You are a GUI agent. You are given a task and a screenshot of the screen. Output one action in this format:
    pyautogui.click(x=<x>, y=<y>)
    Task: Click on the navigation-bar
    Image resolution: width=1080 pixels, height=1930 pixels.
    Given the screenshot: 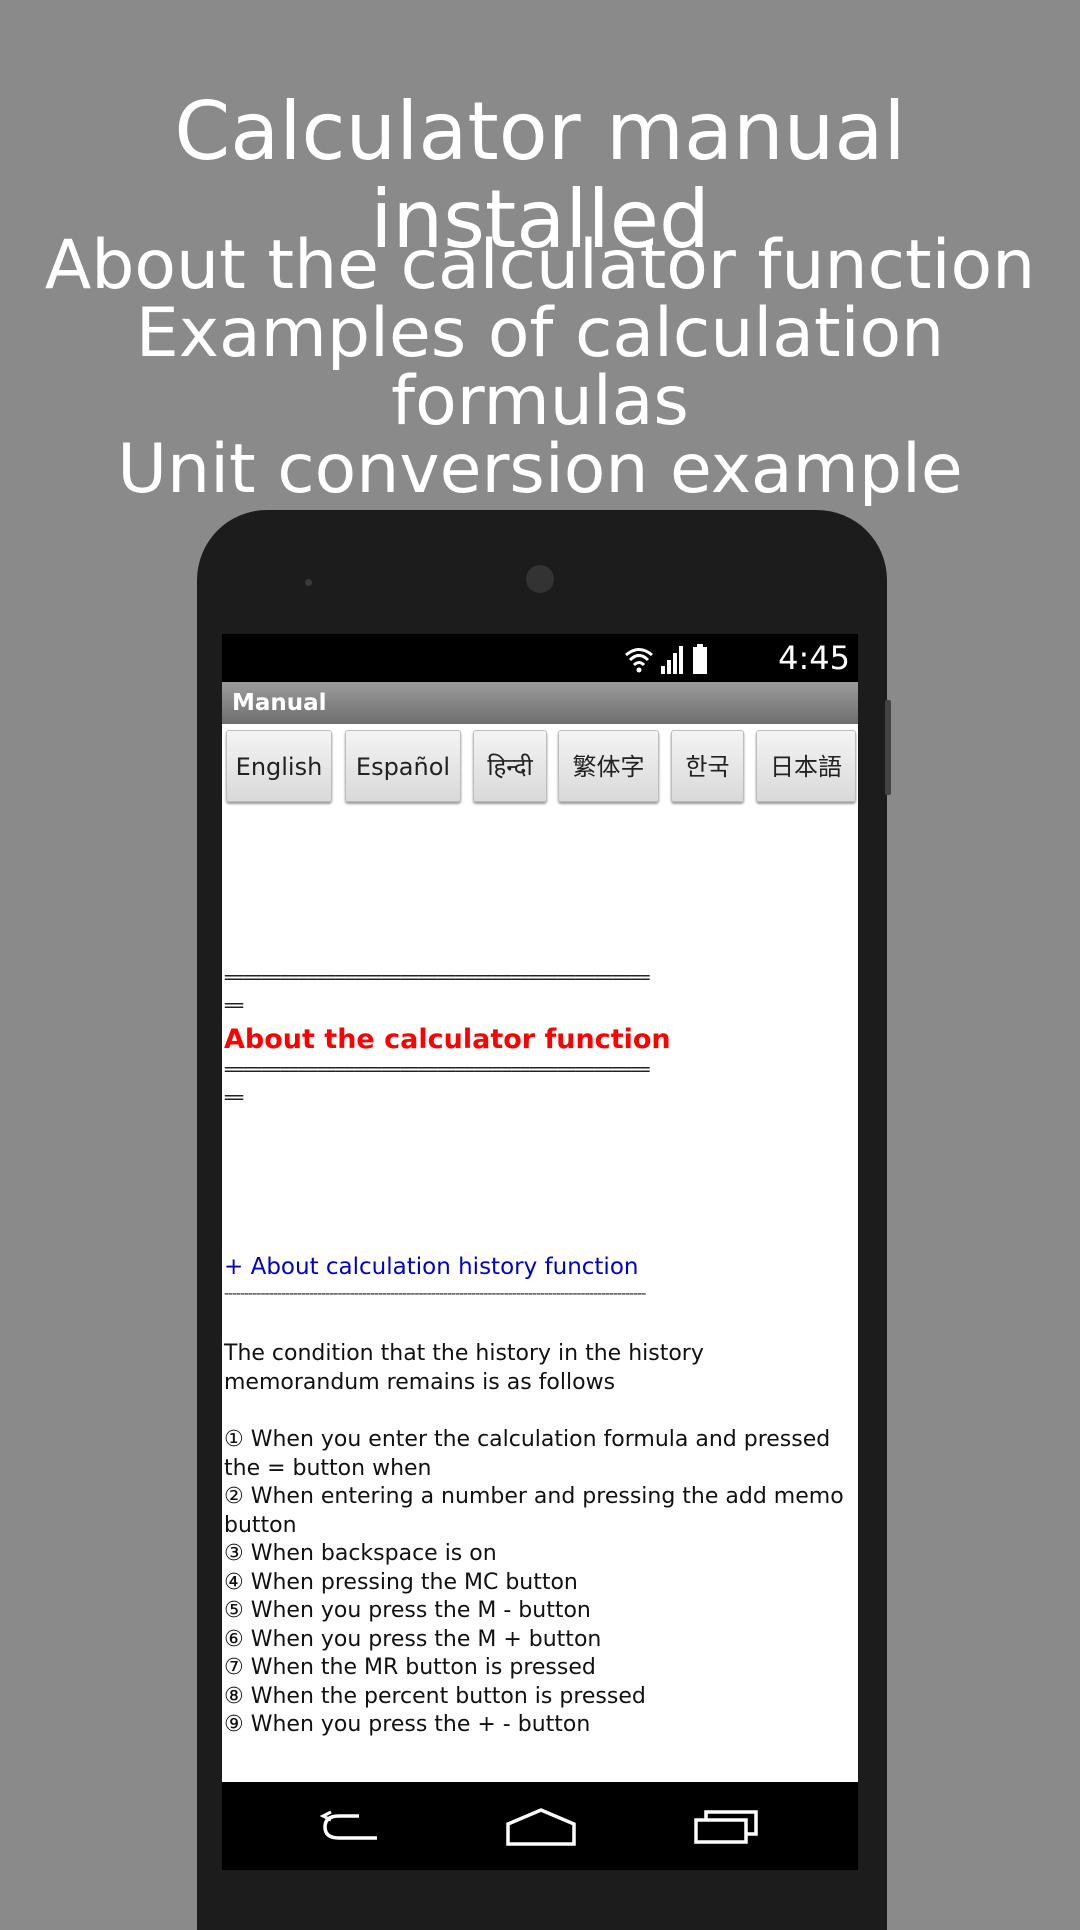 What is the action you would take?
    pyautogui.click(x=540, y=1826)
    